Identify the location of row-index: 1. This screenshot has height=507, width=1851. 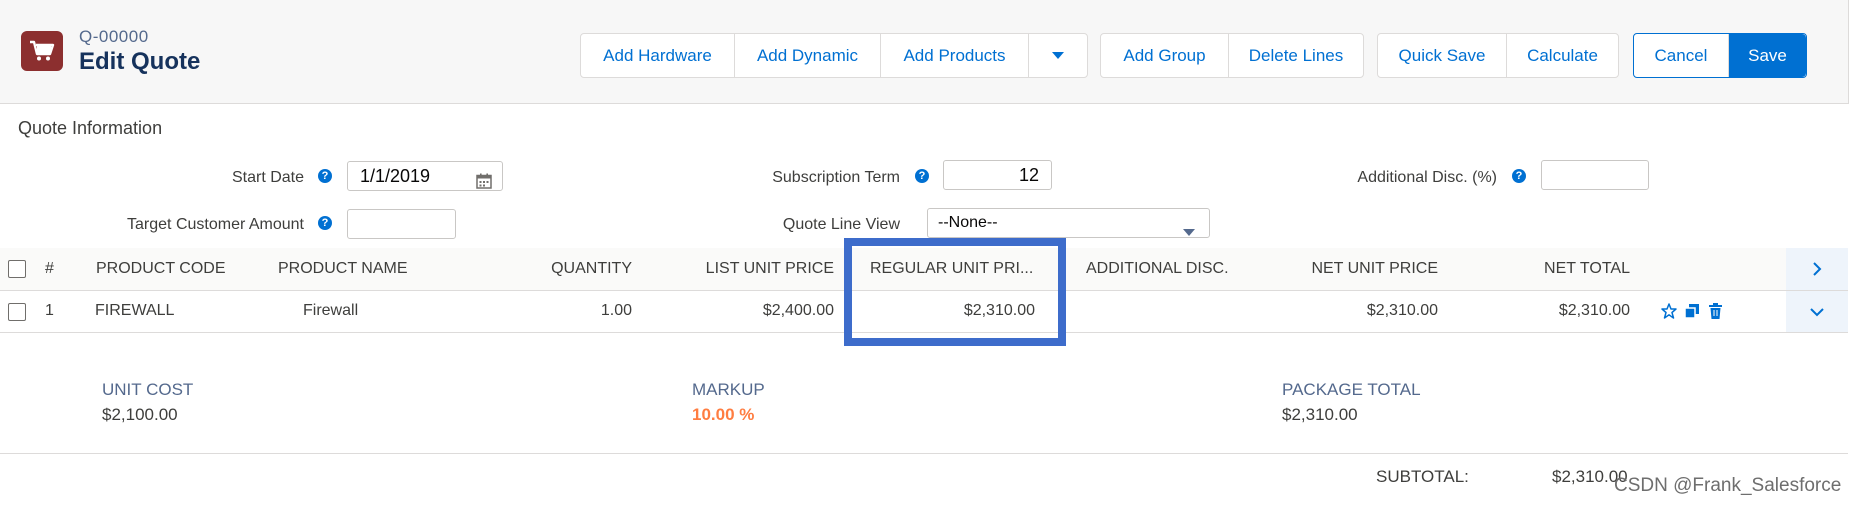
(49, 310).